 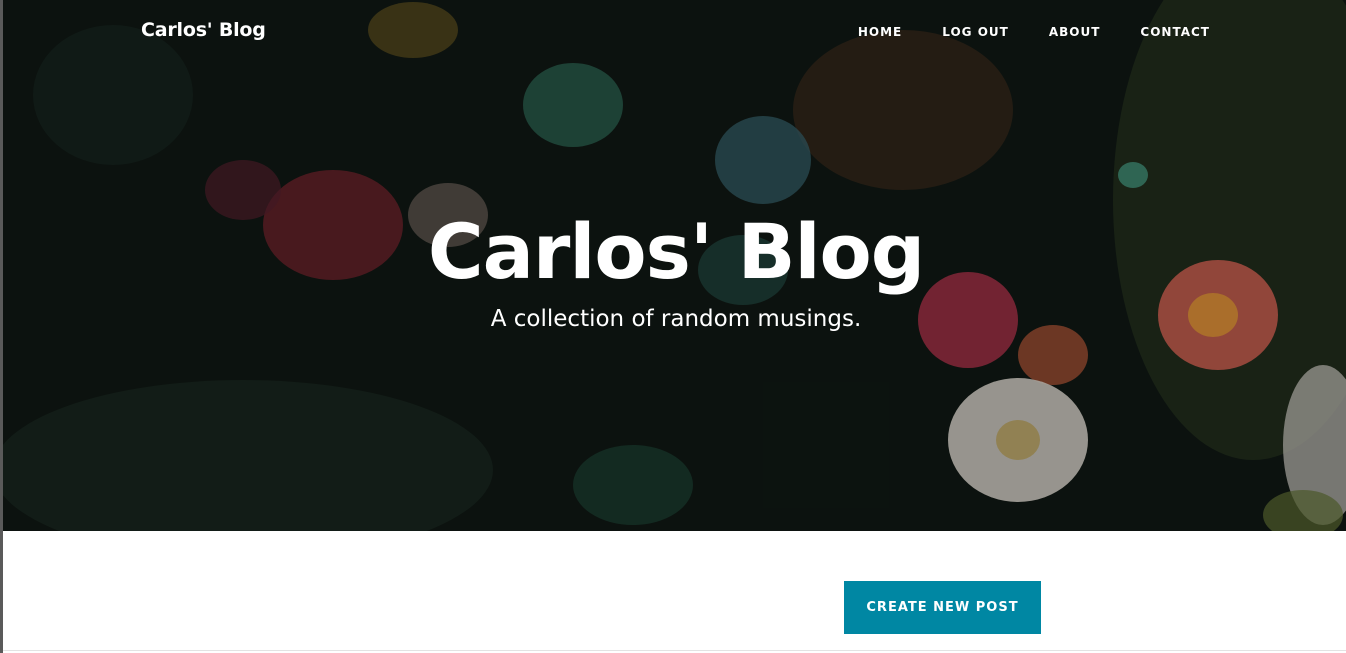 What do you see at coordinates (942, 607) in the screenshot?
I see `create-new-post-button: CREATE NEW POST` at bounding box center [942, 607].